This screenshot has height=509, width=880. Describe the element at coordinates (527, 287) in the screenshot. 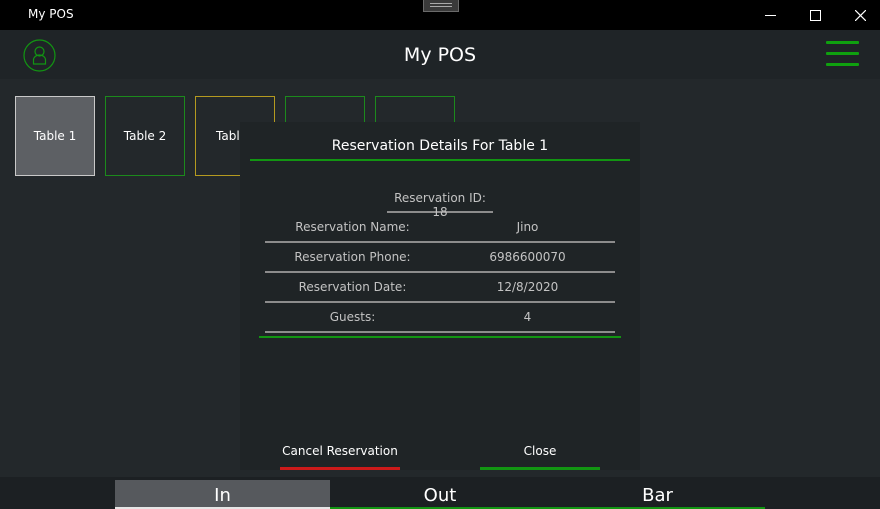

I see `detail-value: 12/8/2020` at that location.